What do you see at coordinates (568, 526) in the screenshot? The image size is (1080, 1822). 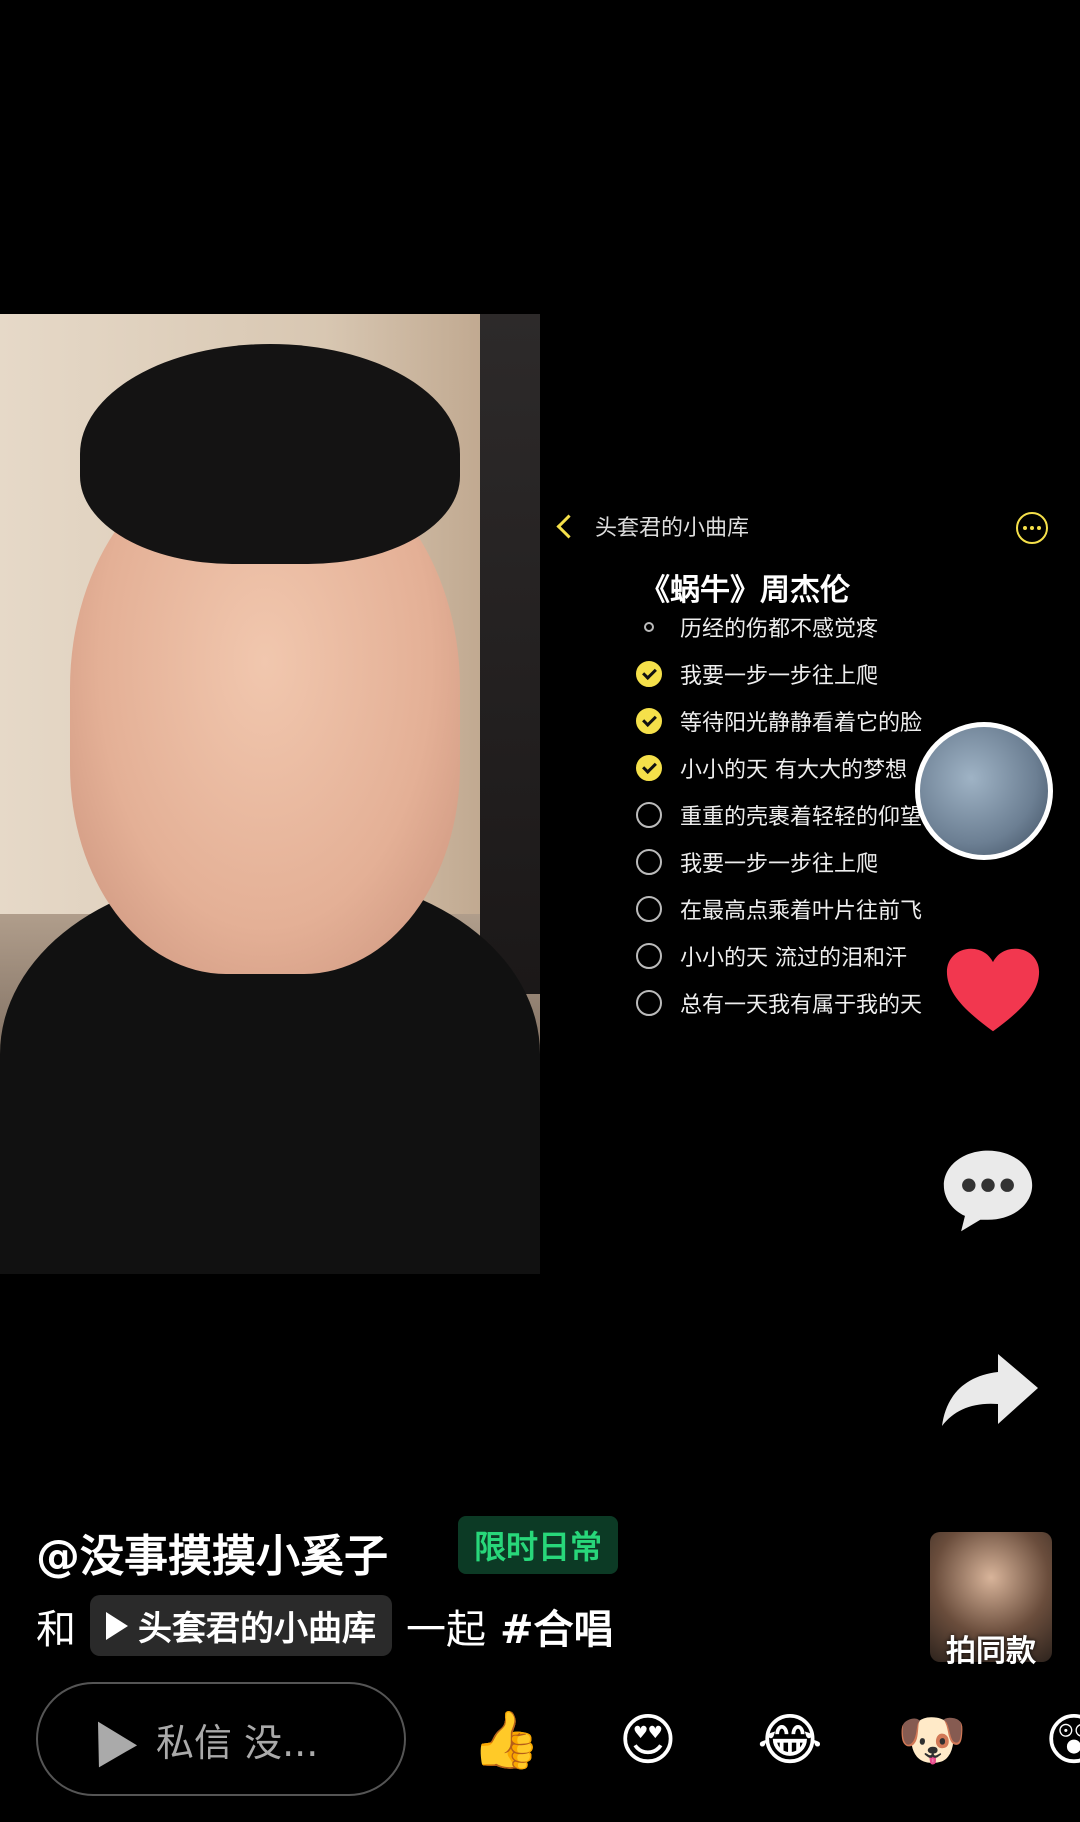 I see `chevron-left-icon` at bounding box center [568, 526].